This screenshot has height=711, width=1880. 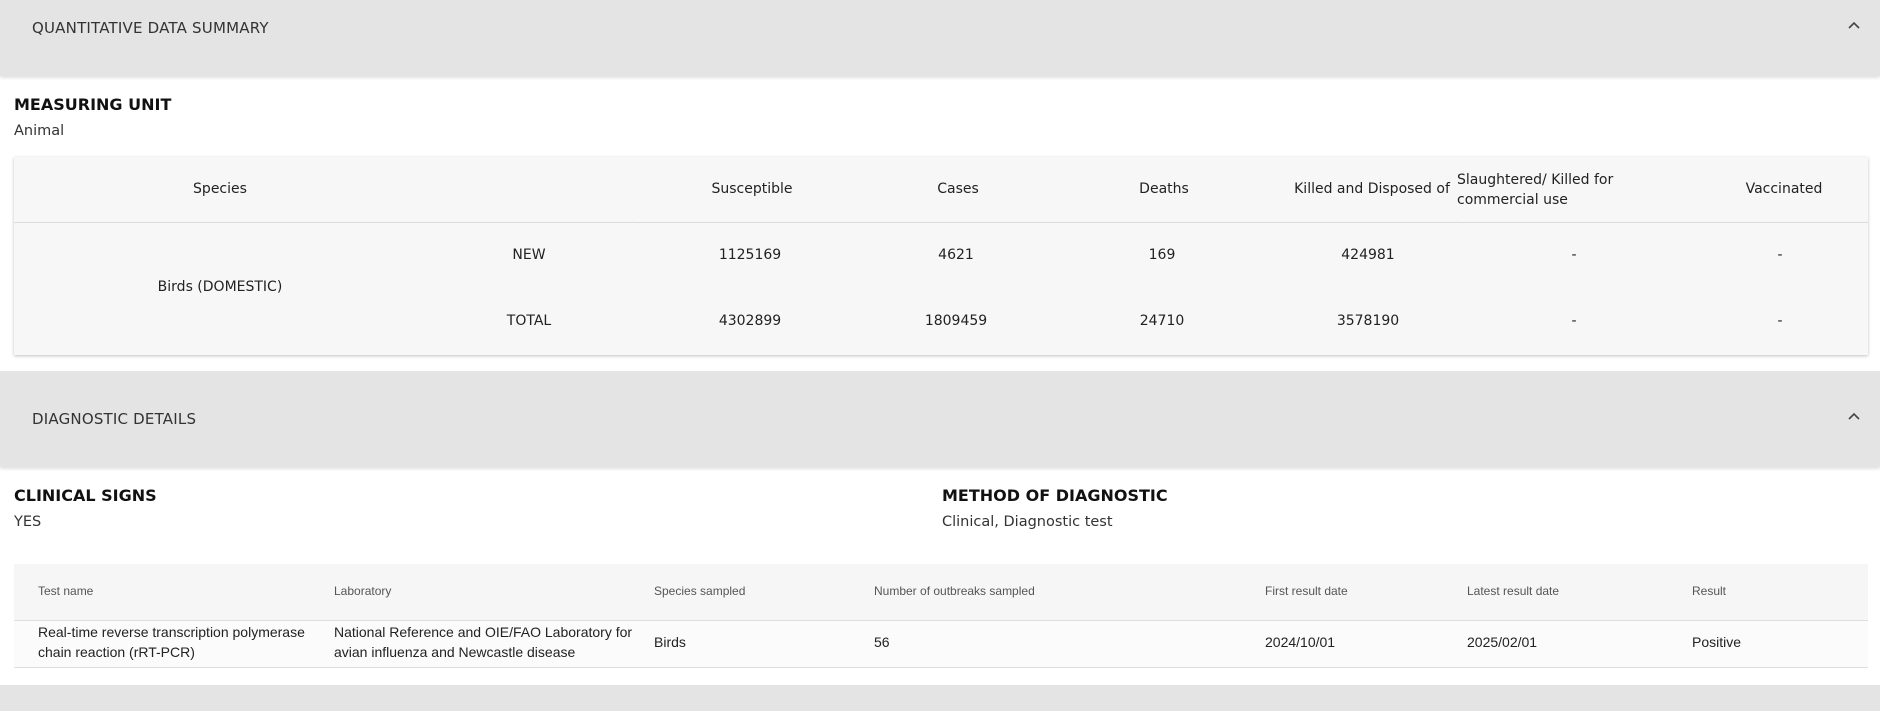 I want to click on diagnostic-section-title: DIAGNOSTIC DETAILS, so click(x=114, y=419).